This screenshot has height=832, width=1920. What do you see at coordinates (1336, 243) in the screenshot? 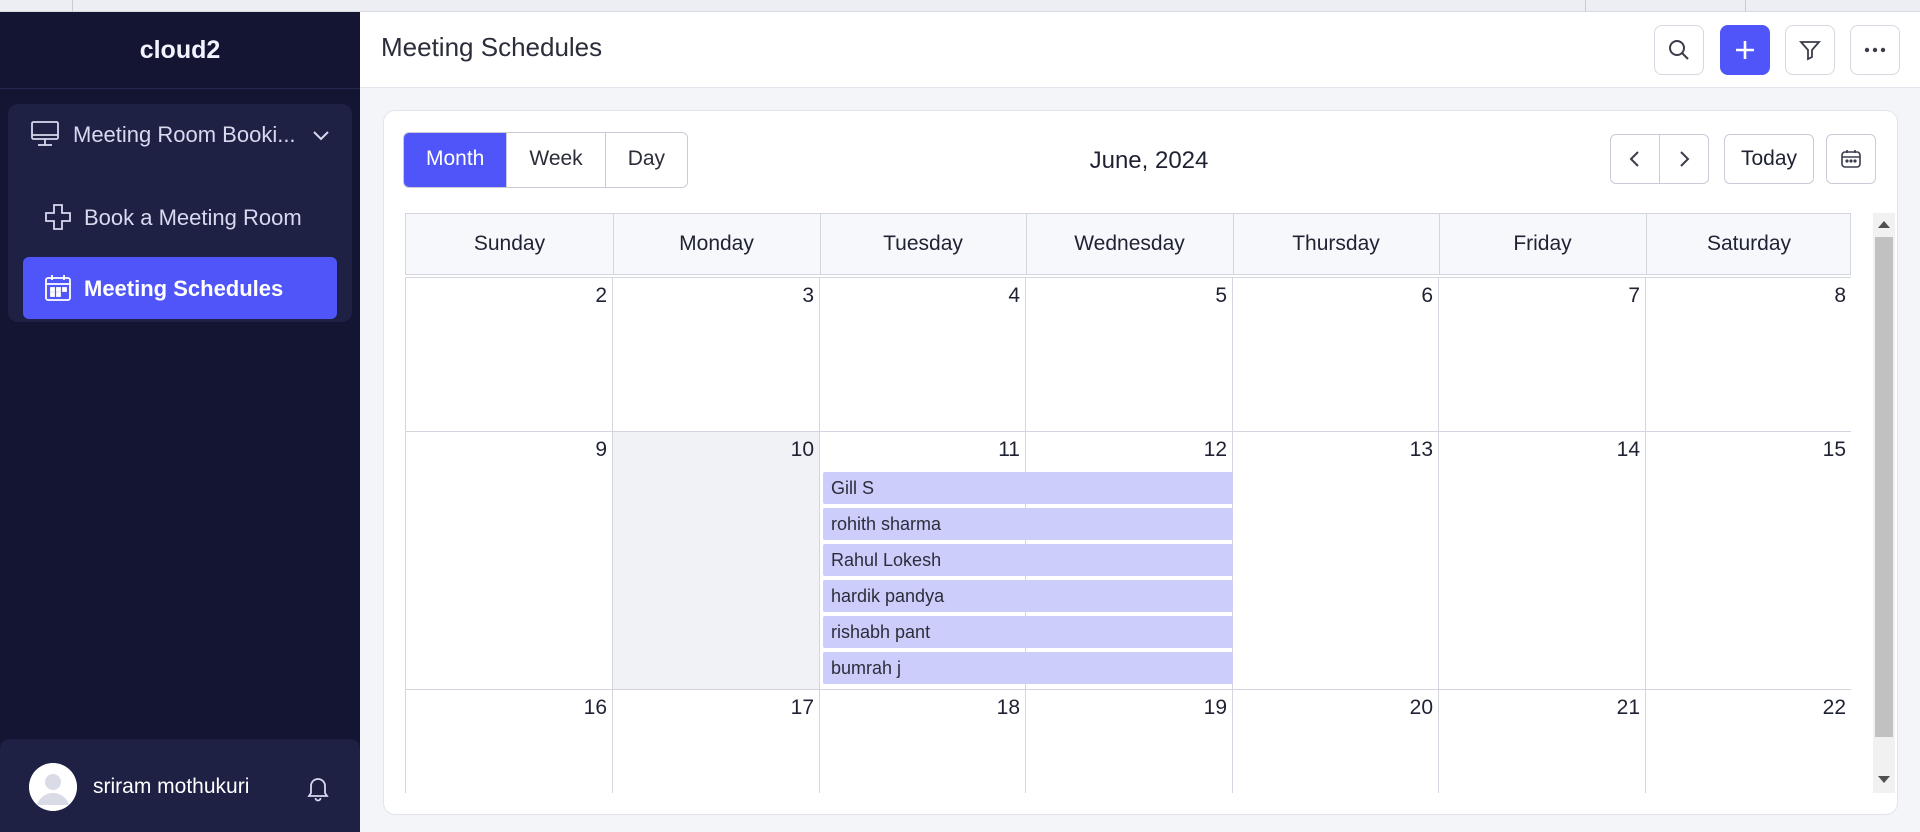
I see `weekday-header: Thursday` at bounding box center [1336, 243].